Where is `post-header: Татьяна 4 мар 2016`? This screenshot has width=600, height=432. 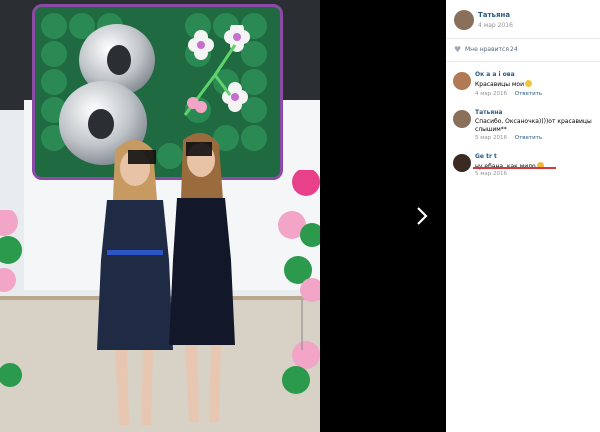
post-header: Татьяна 4 мар 2016 is located at coordinates (523, 19).